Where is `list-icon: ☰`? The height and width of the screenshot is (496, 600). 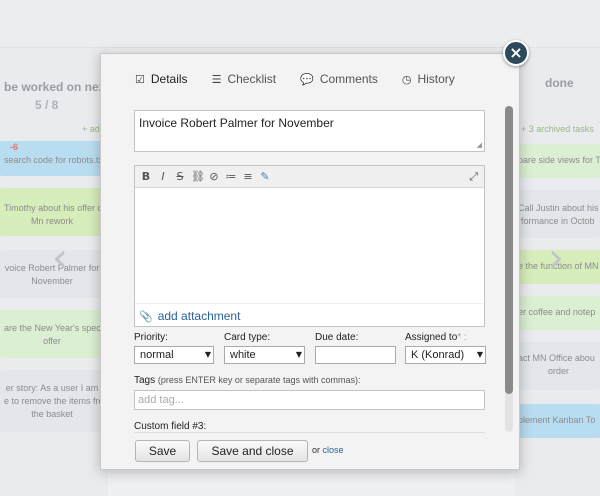 list-icon: ☰ is located at coordinates (216, 79).